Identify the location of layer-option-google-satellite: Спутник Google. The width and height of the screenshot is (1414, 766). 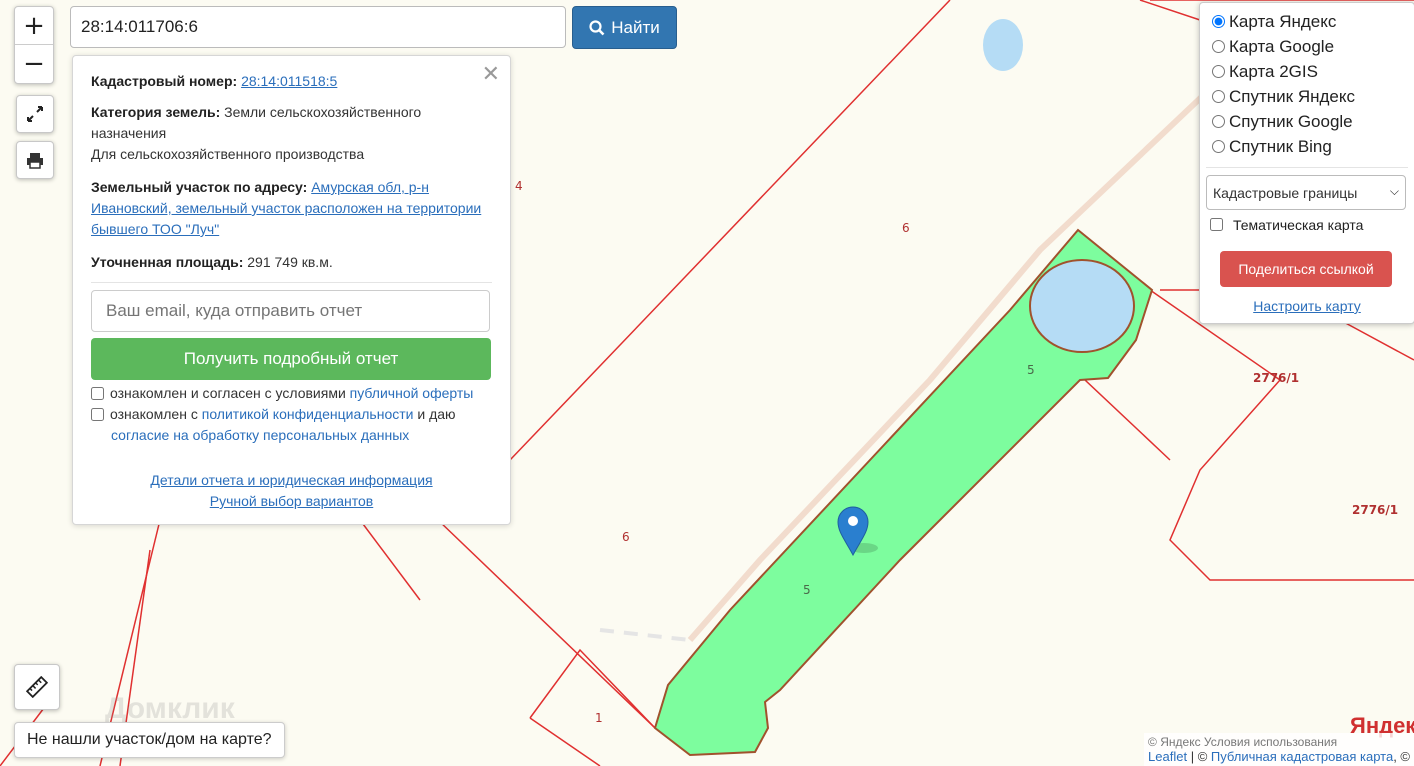
(1282, 122).